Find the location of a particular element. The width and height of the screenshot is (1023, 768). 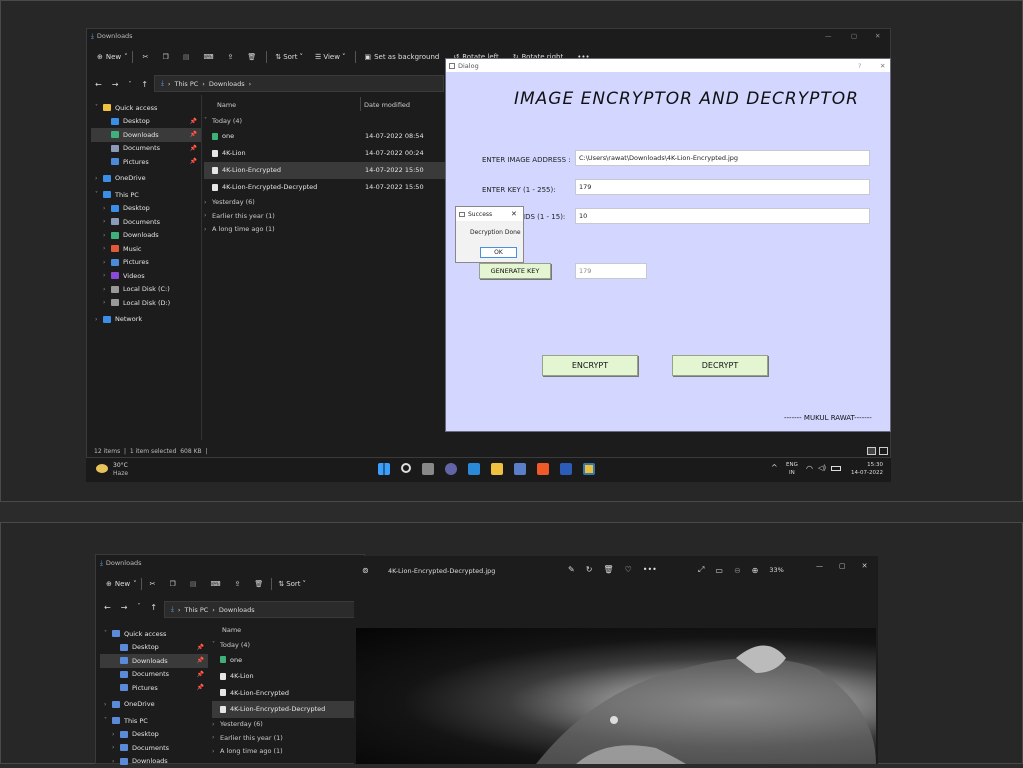

tiles-view-icon is located at coordinates (883, 451).